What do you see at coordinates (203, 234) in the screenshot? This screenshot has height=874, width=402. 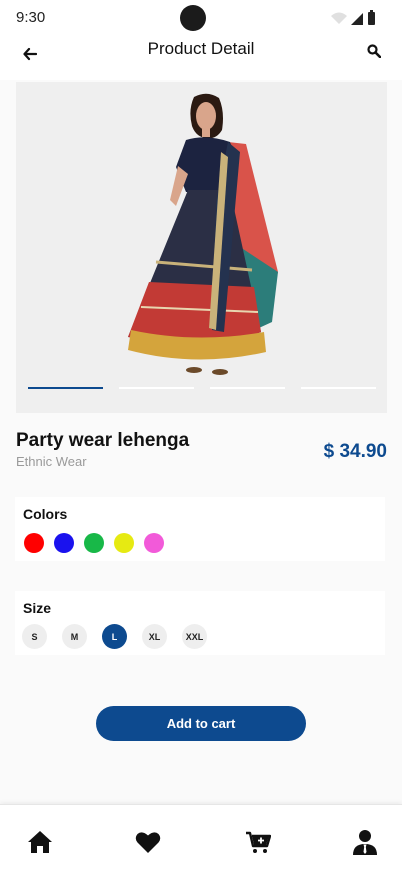 I see `product-image` at bounding box center [203, 234].